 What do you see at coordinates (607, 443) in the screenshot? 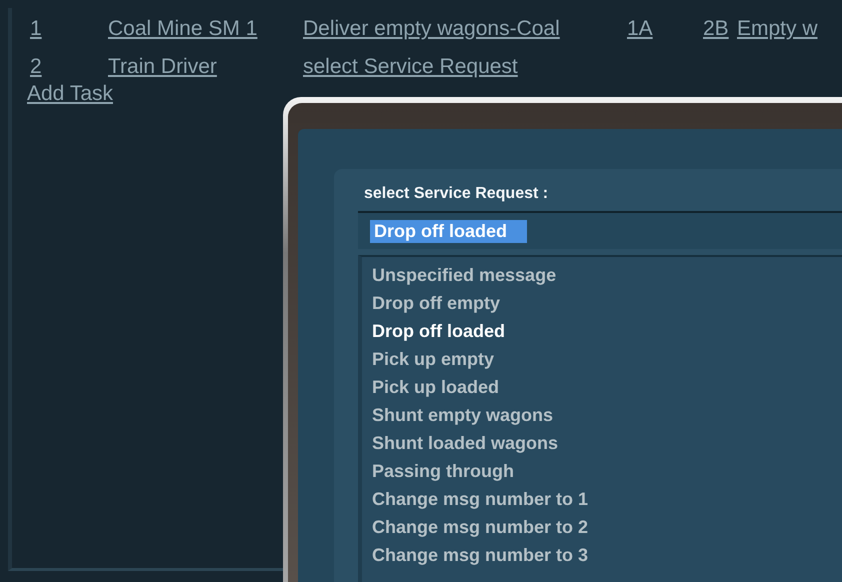
I see `option-item: Shunt loaded wagons` at bounding box center [607, 443].